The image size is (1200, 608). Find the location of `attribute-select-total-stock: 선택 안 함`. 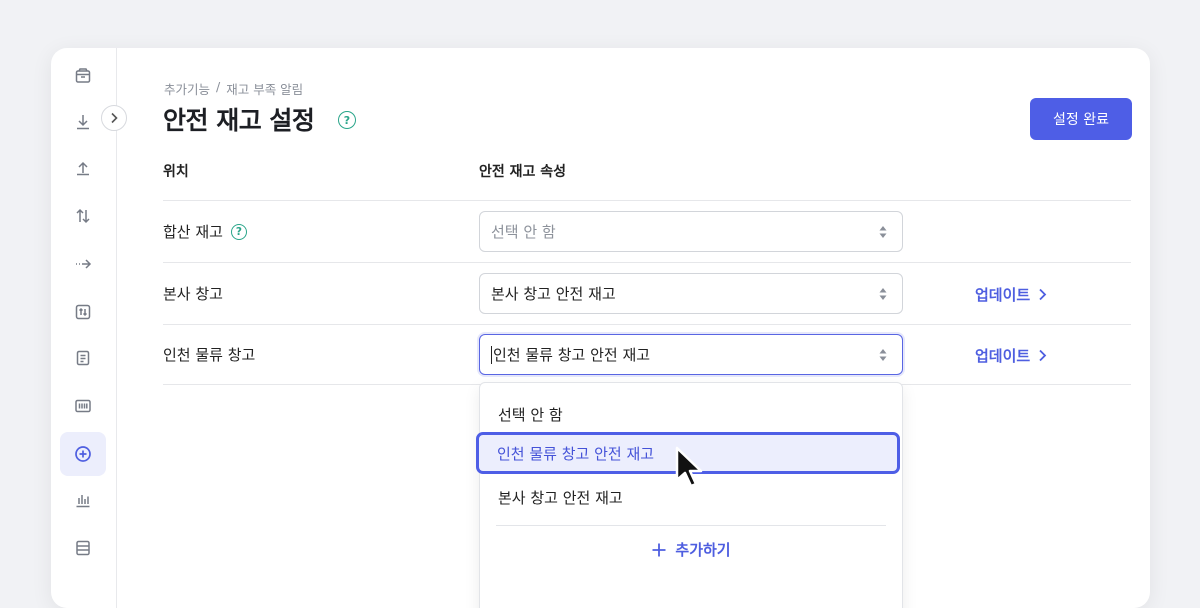

attribute-select-total-stock: 선택 안 함 is located at coordinates (691, 231).